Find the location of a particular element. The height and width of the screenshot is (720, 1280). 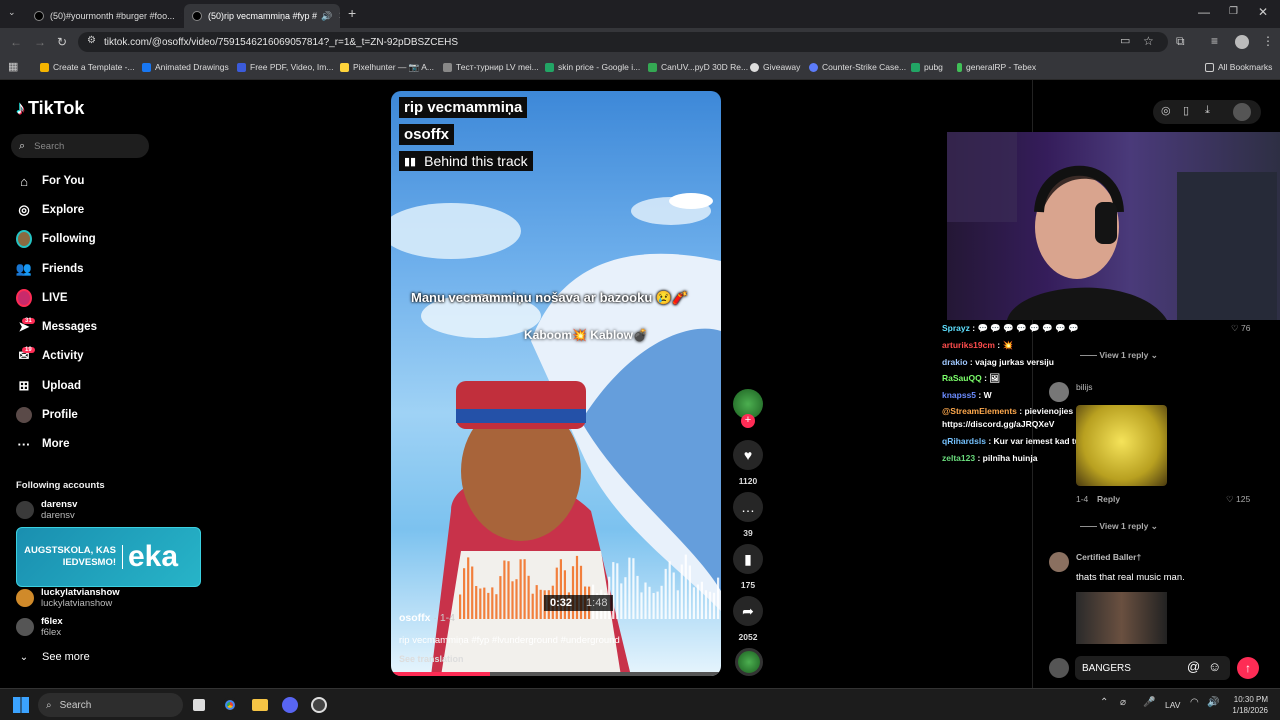

video-caption-1: Manu vecmammiņu nošava ar bazooku 😢🧨 is located at coordinates (550, 297).